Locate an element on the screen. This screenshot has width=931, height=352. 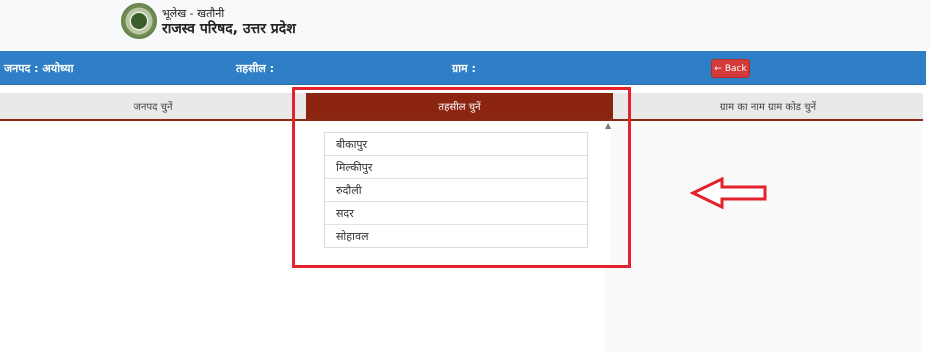
back-button: ← Back is located at coordinates (730, 68).